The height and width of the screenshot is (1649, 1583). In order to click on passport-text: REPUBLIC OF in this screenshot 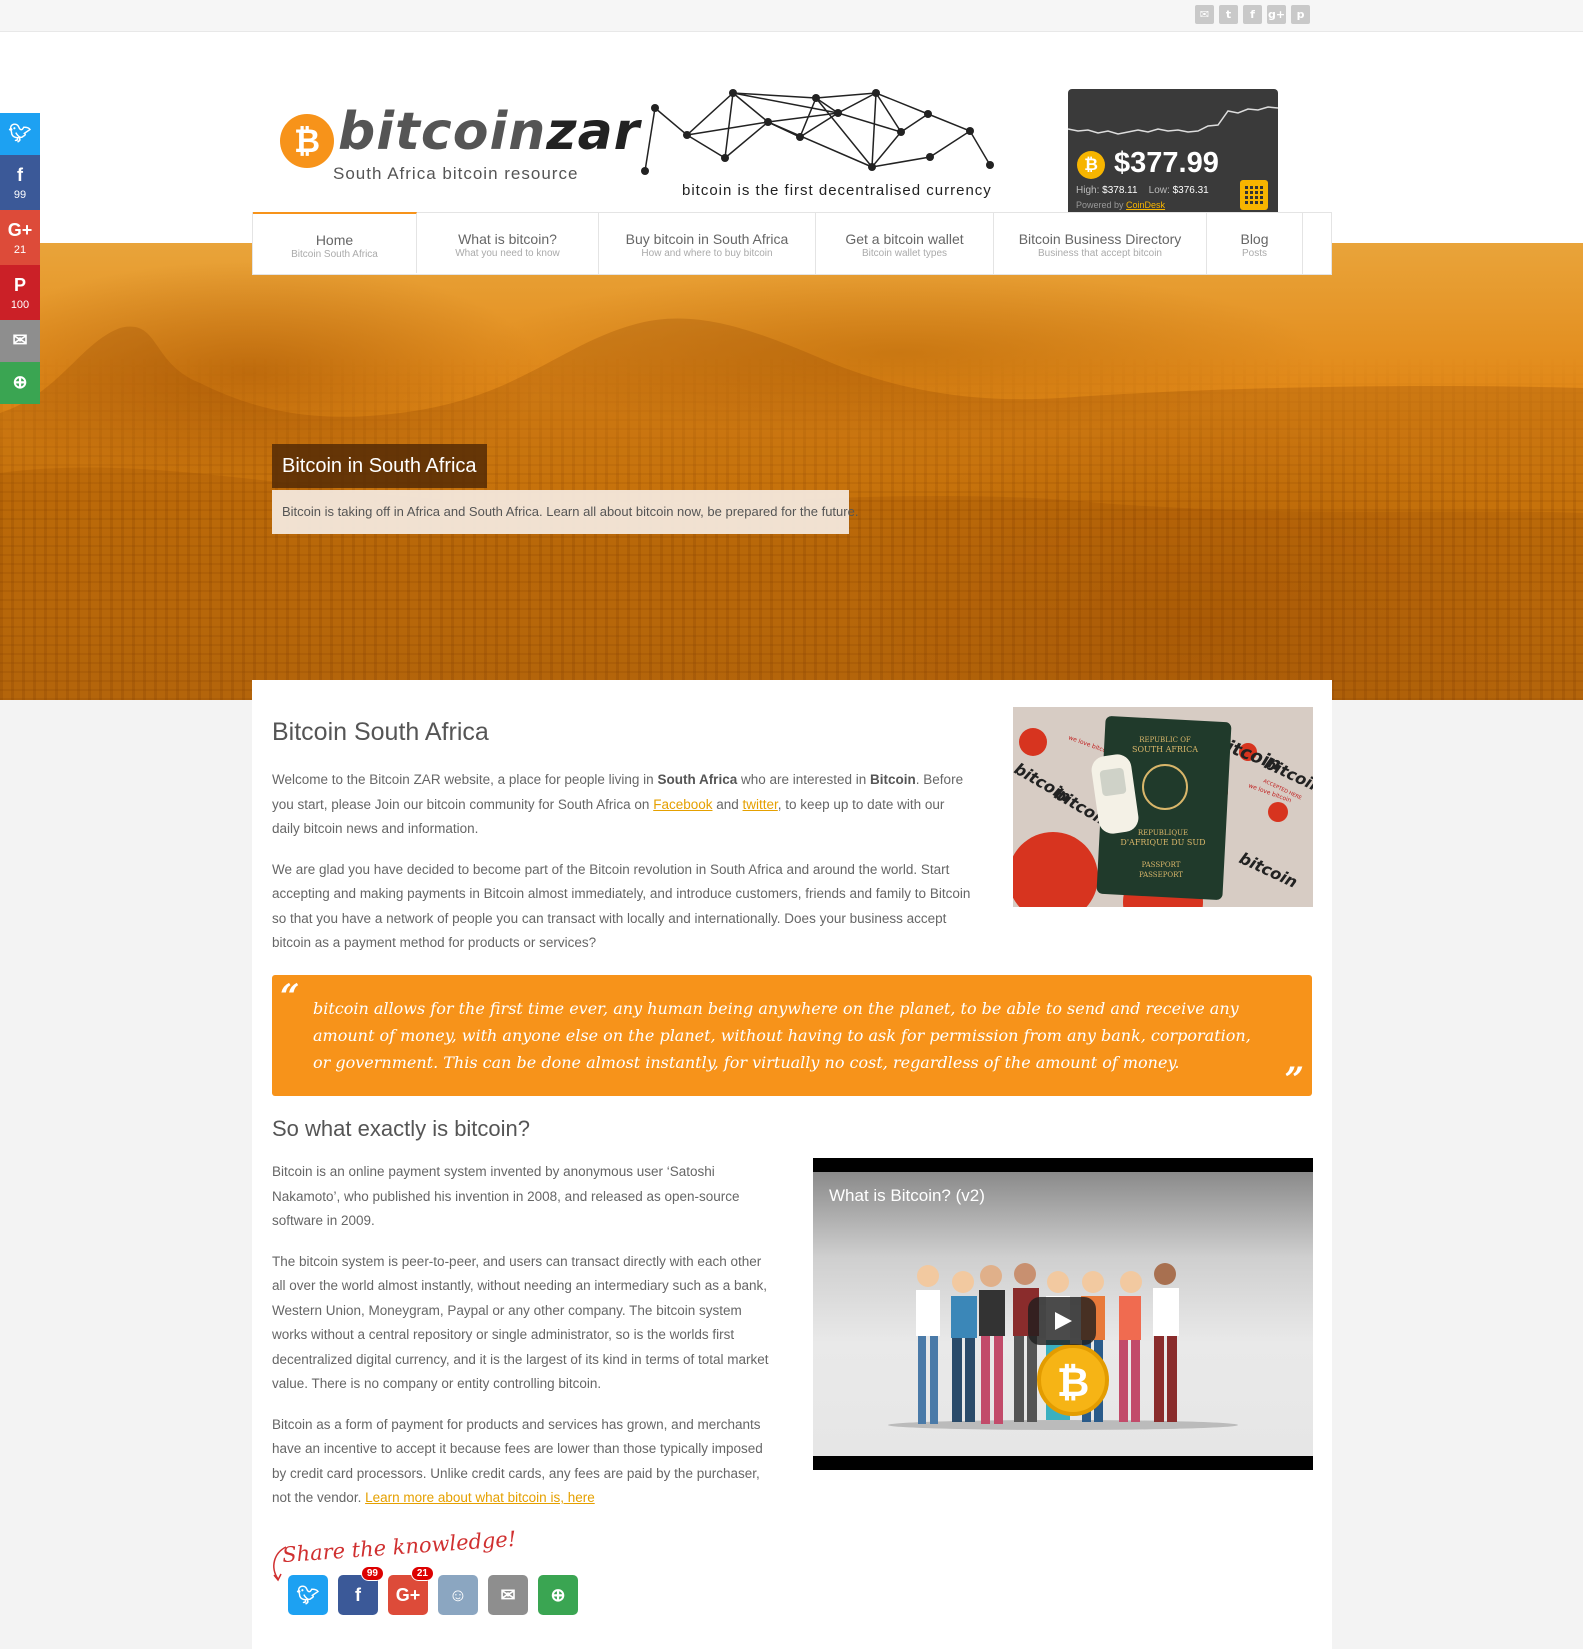, I will do `click(1165, 740)`.